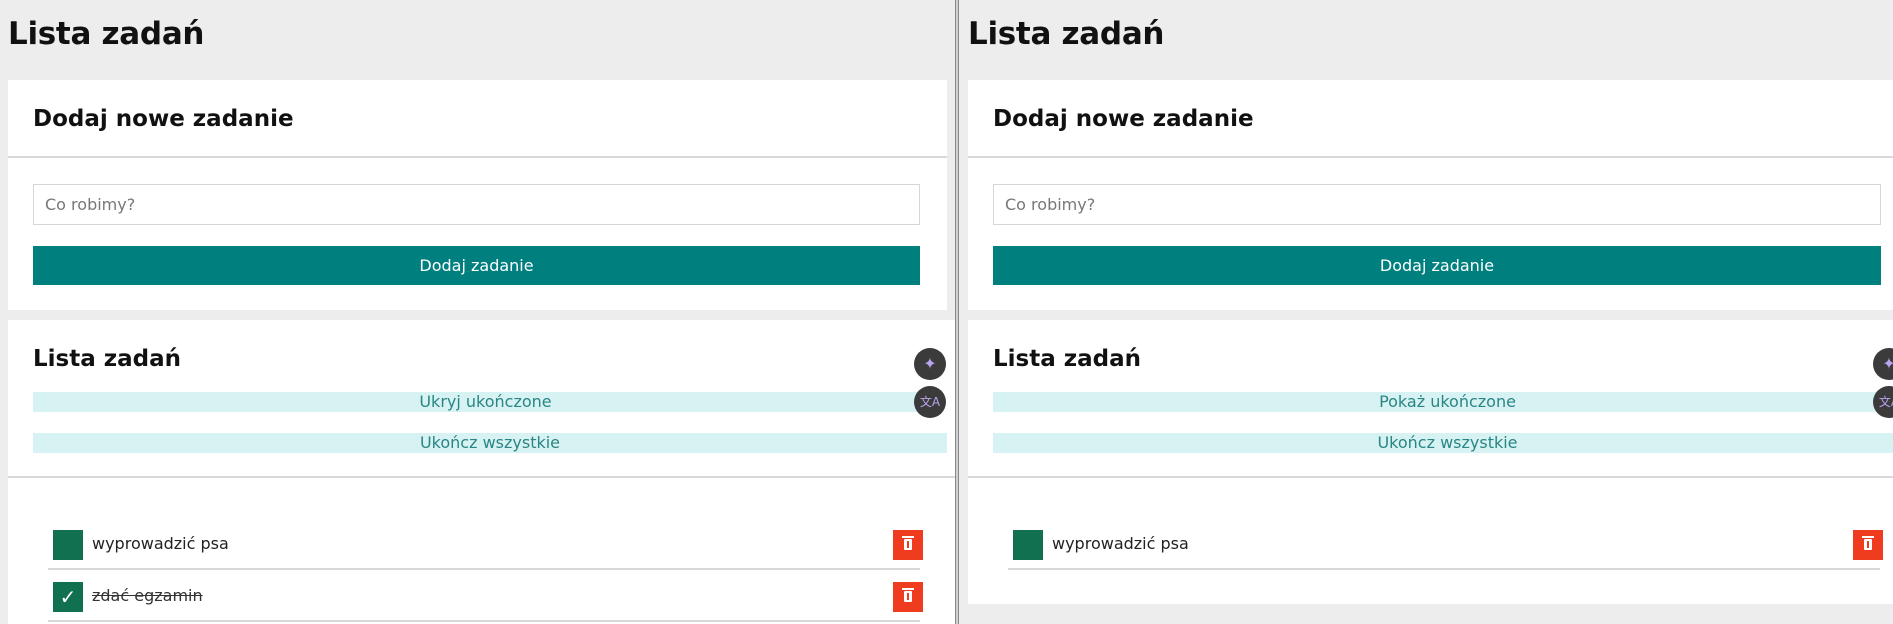 The height and width of the screenshot is (624, 1893). What do you see at coordinates (147, 595) in the screenshot?
I see `task-label: zdać egzamin` at bounding box center [147, 595].